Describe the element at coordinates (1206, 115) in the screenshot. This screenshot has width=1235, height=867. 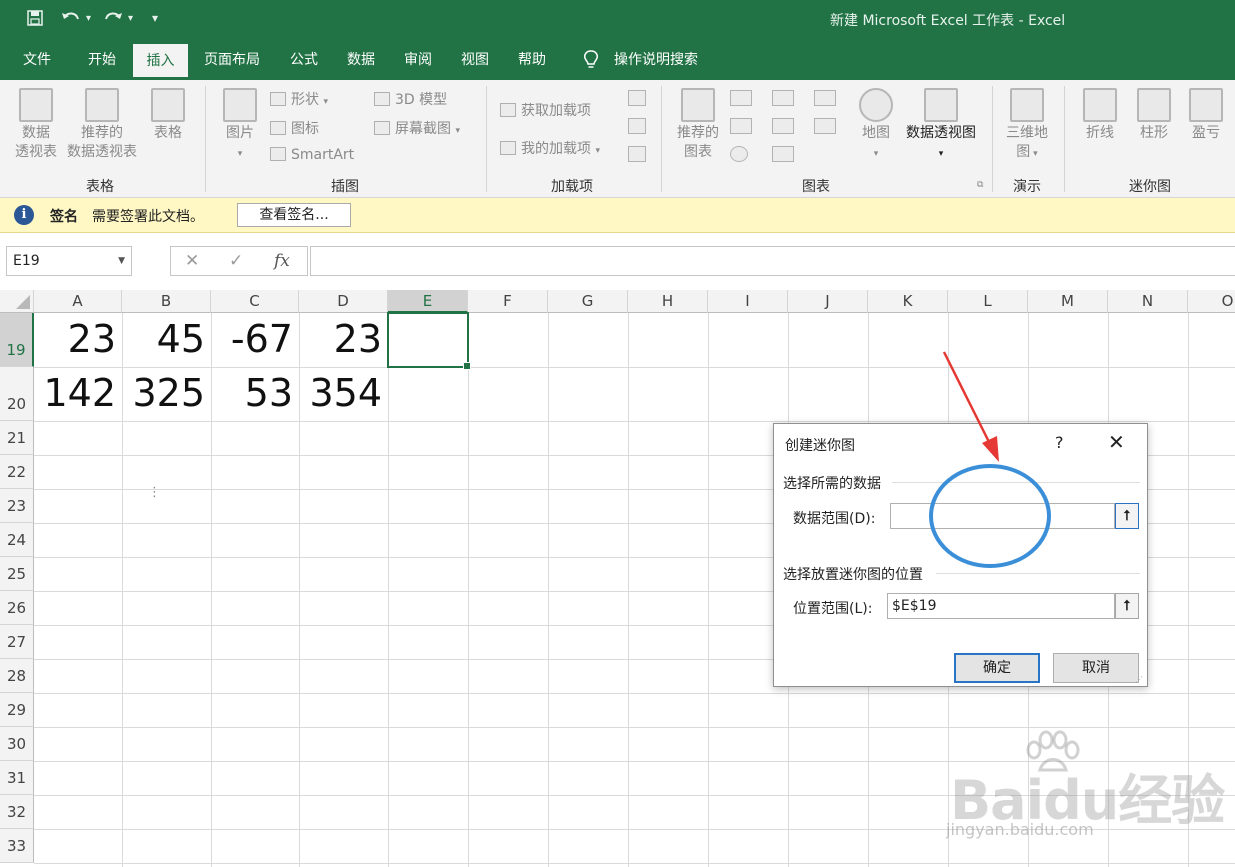
I see `sparkline-winloss-button: 盈亏` at that location.